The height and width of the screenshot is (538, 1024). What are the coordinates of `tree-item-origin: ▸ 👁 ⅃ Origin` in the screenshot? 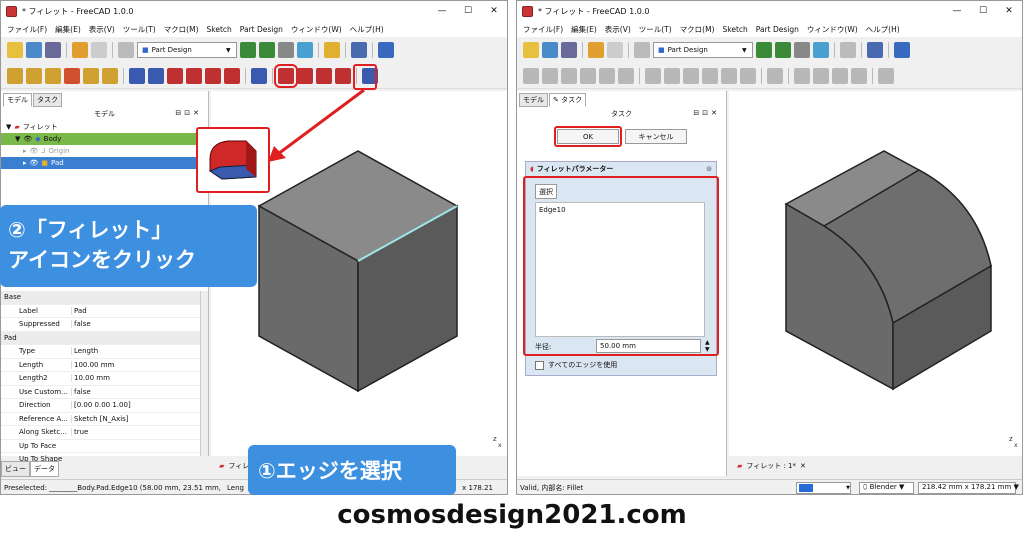 It's located at (104, 151).